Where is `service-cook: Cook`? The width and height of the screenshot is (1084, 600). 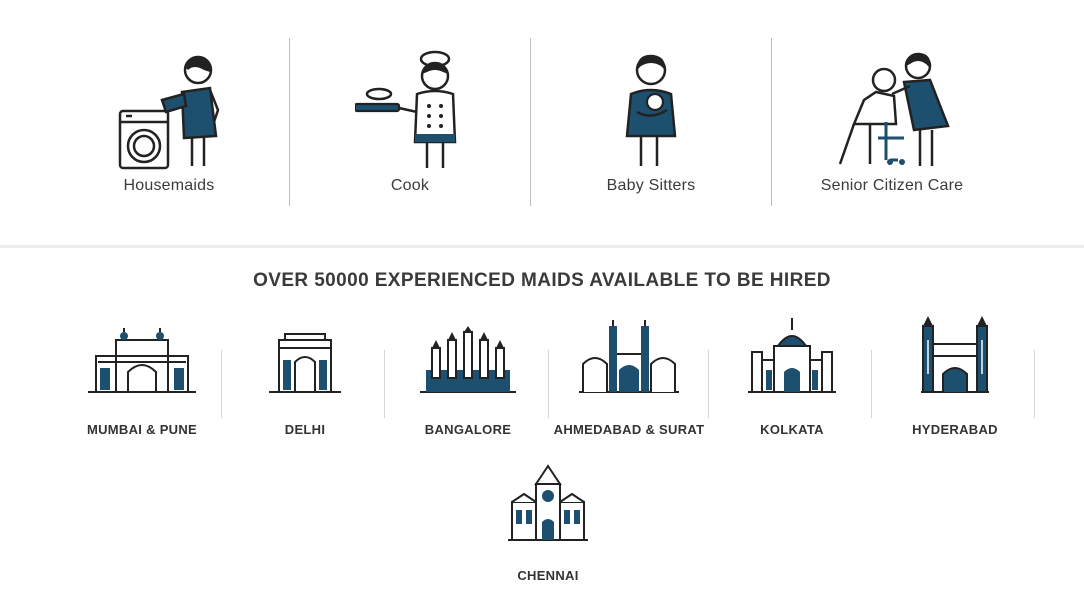 service-cook: Cook is located at coordinates (410, 123).